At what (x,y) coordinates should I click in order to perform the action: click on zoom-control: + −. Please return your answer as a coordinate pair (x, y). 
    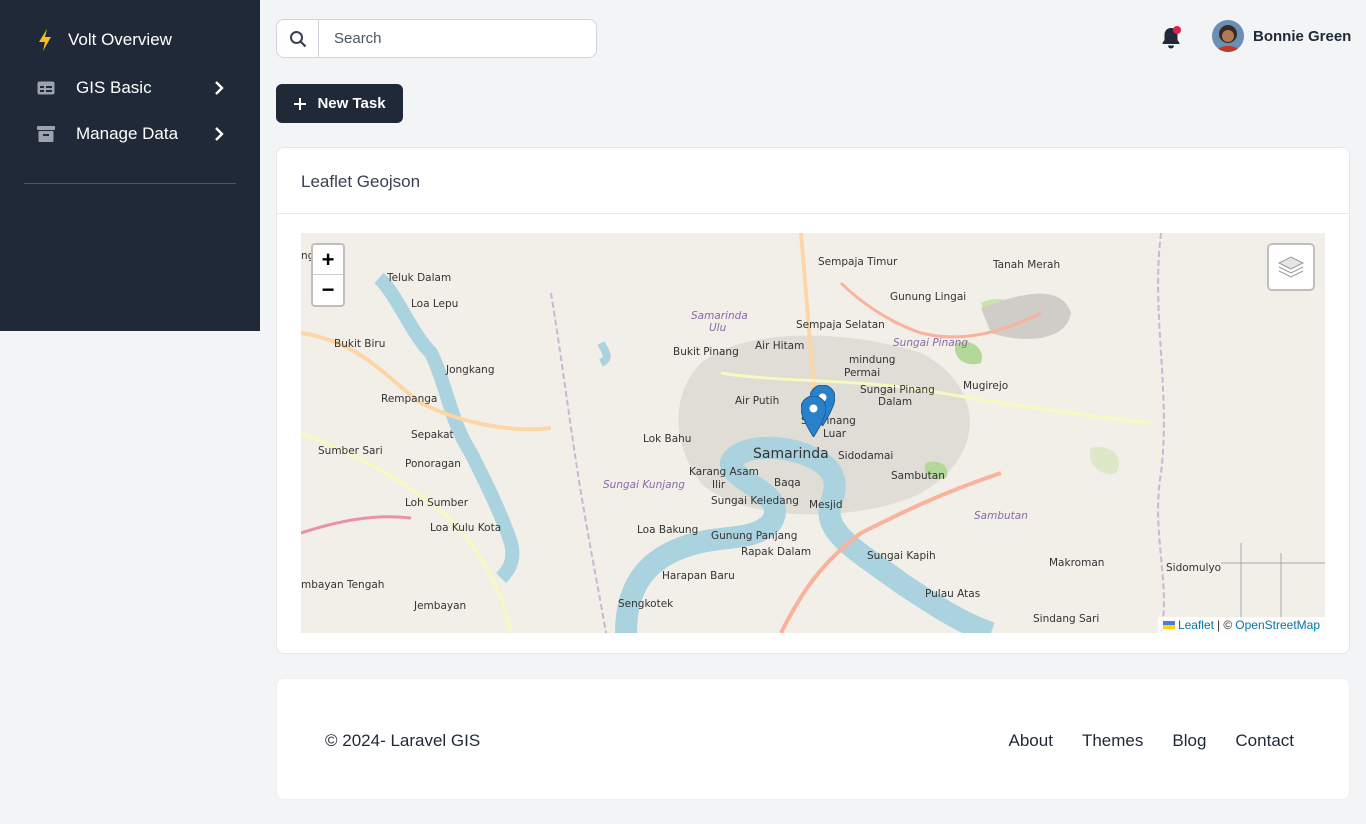
    Looking at the image, I should click on (328, 275).